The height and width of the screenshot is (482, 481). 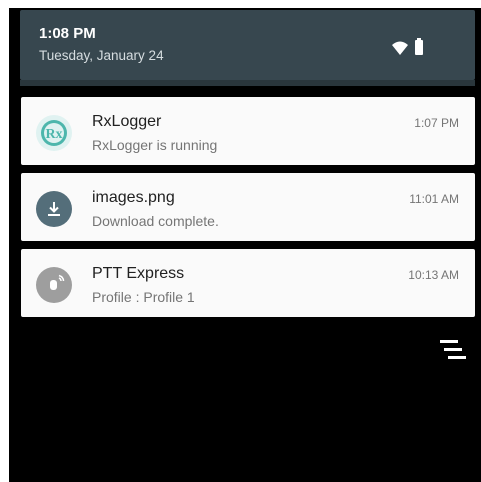 I want to click on wifi-icon, so click(x=400, y=48).